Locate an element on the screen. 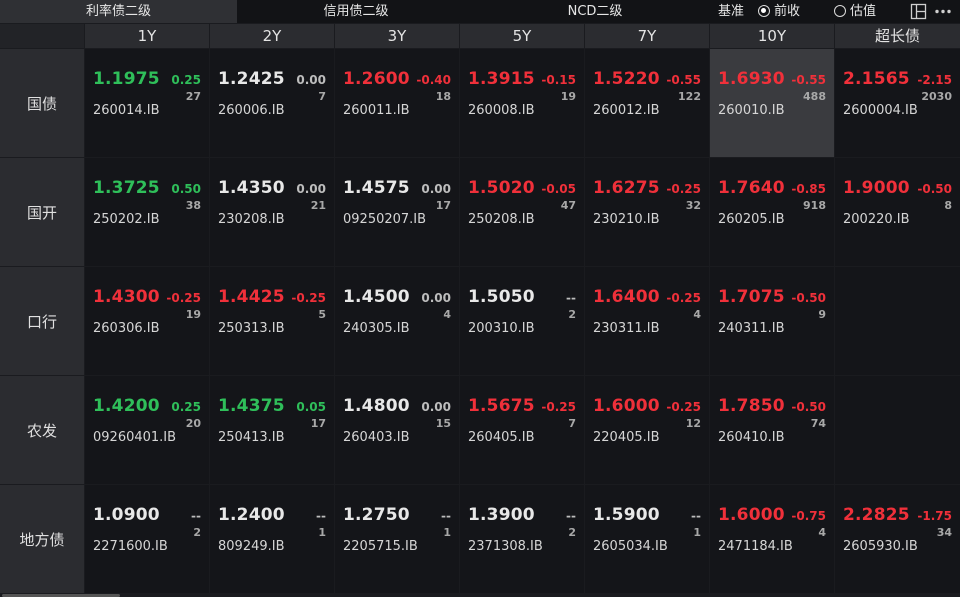  yield-change: -0.50 is located at coordinates (934, 189).